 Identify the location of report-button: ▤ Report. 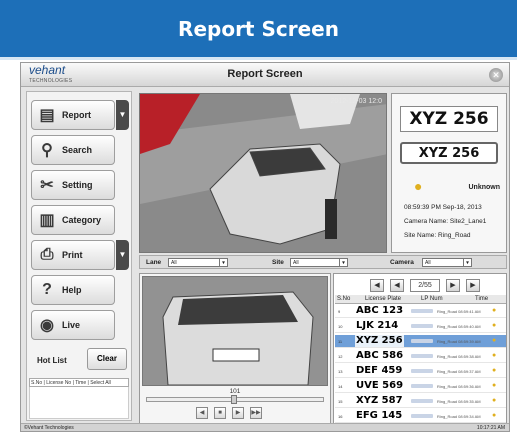
(73, 115).